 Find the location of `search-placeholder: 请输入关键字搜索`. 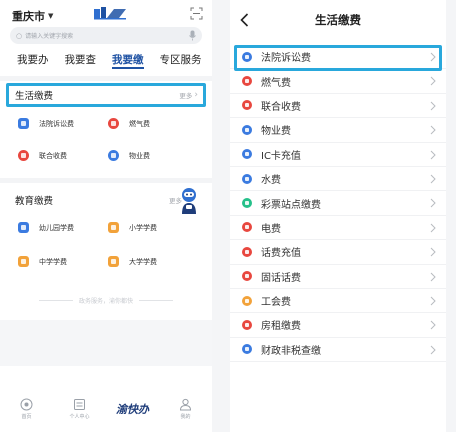

search-placeholder: 请输入关键字搜索 is located at coordinates (49, 36).